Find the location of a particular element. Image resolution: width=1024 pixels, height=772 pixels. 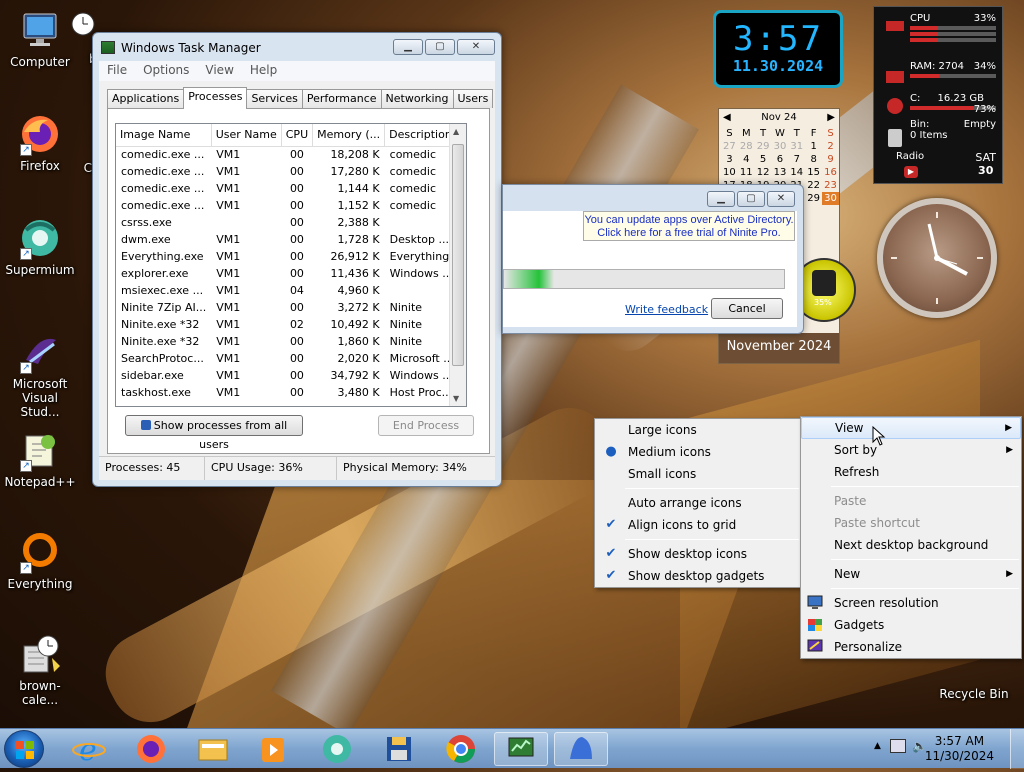

menu-file: File is located at coordinates (117, 71).